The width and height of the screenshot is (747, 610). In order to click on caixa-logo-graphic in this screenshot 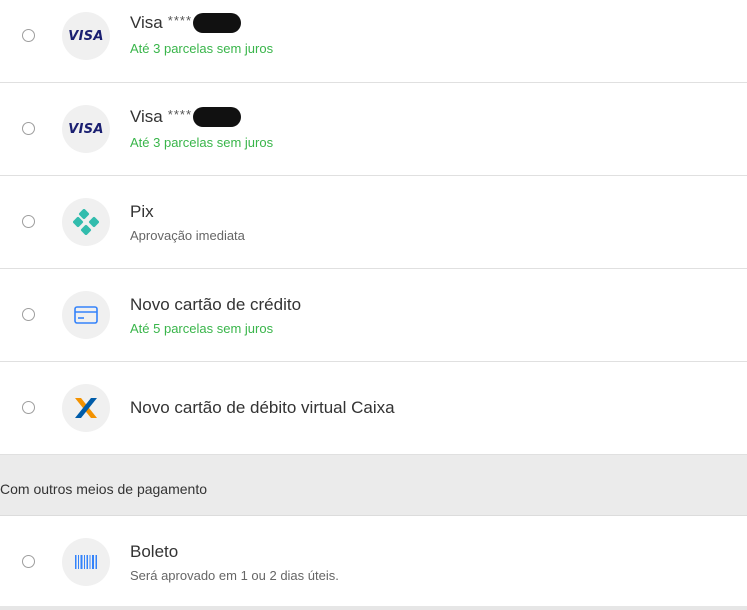, I will do `click(86, 408)`.